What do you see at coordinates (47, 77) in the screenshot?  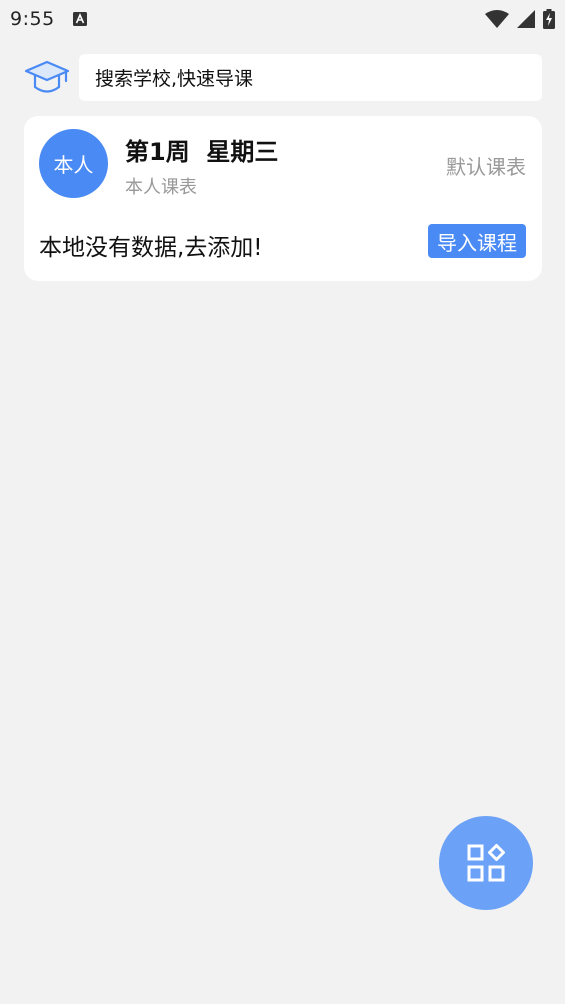 I see `graduation-cap-icon` at bounding box center [47, 77].